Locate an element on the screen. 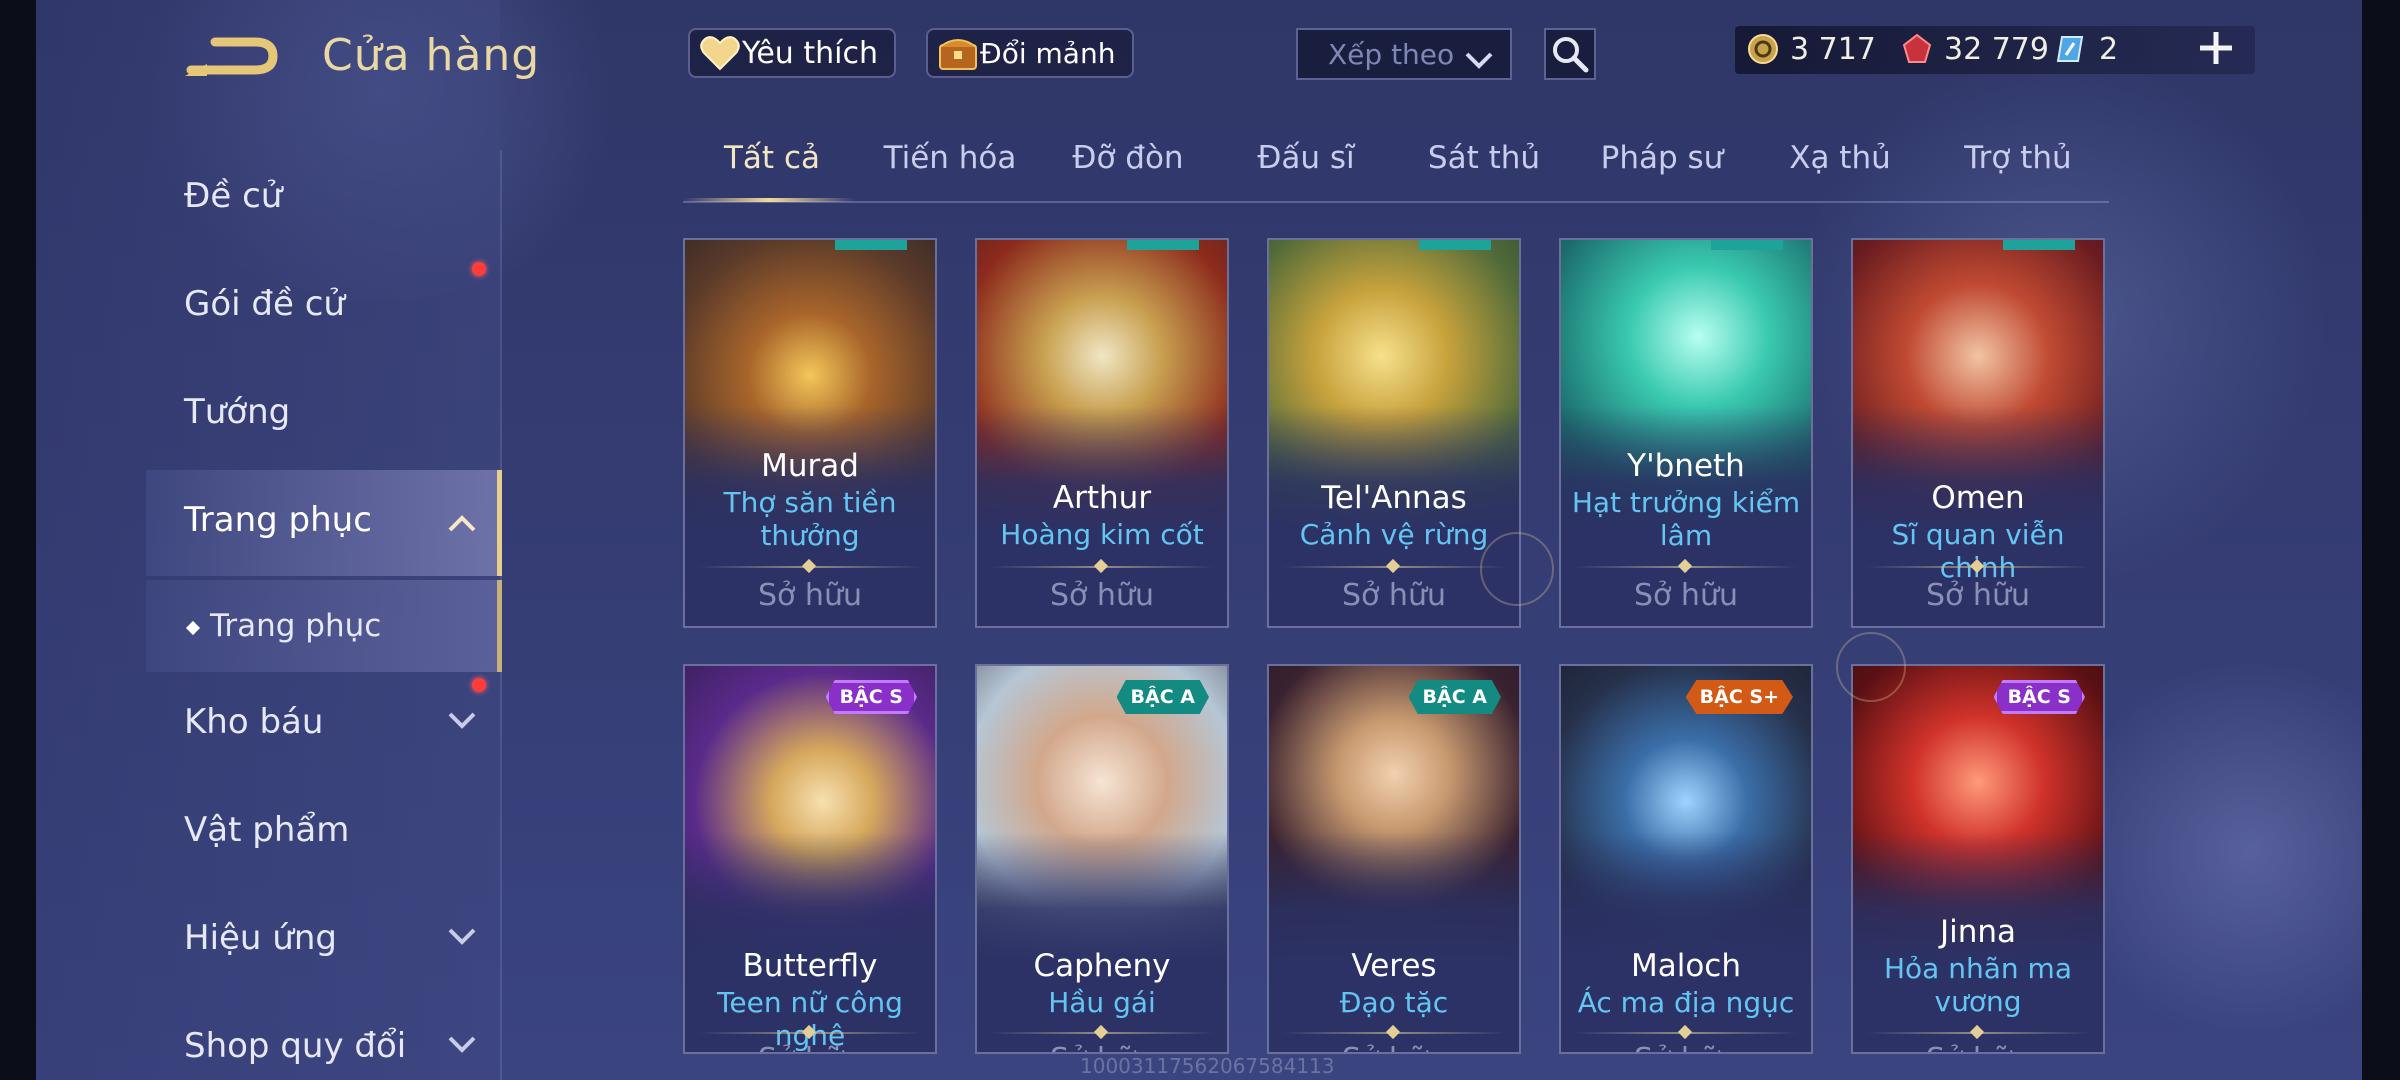 This screenshot has height=1080, width=2400. hero-name: Butterfly is located at coordinates (810, 966).